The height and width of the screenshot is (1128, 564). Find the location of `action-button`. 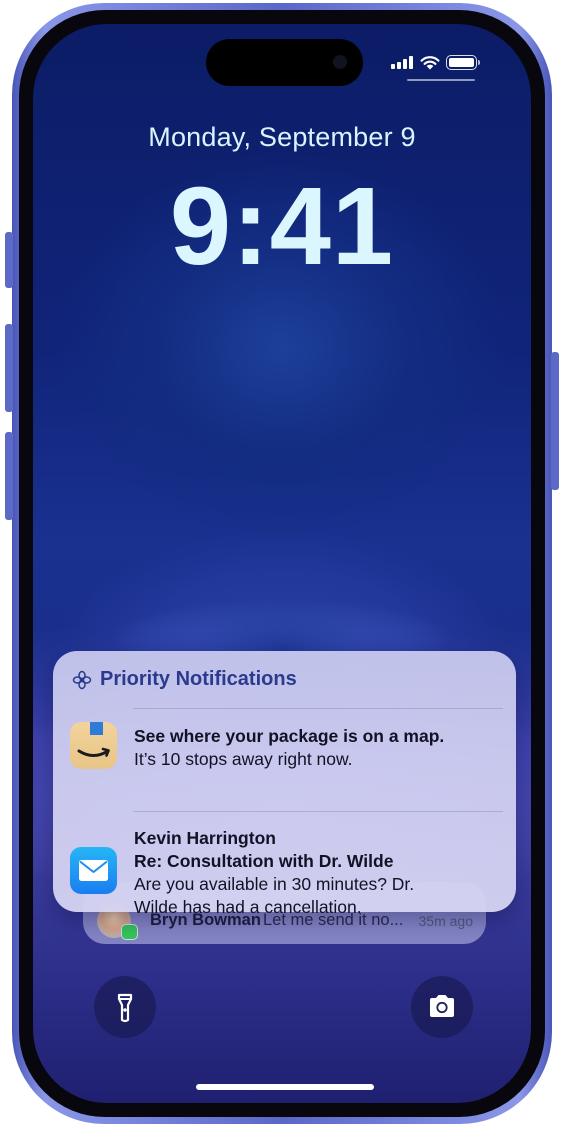

action-button is located at coordinates (9, 260).